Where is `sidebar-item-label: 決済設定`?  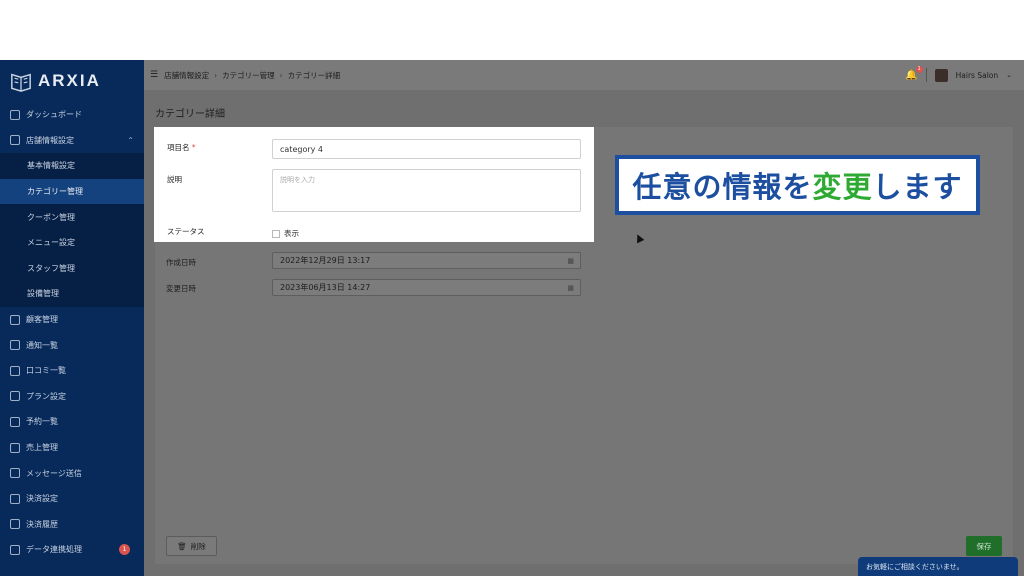 sidebar-item-label: 決済設定 is located at coordinates (42, 499).